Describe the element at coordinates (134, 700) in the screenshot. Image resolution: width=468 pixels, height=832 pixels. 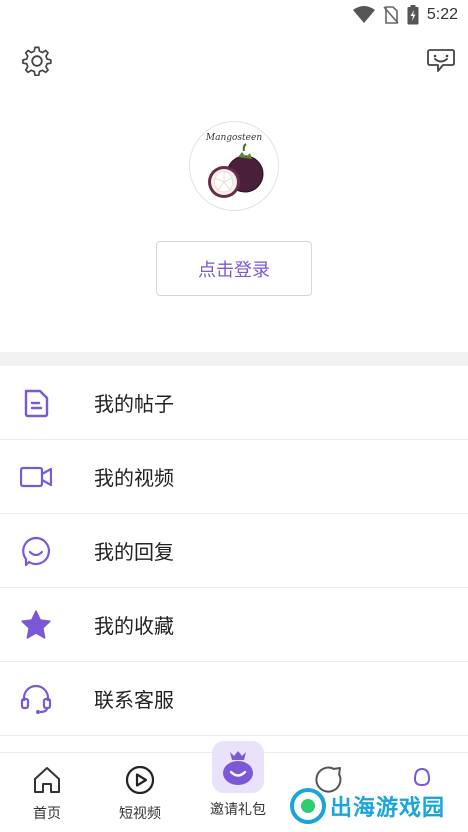
I see `menu-item-label: 联系客服` at that location.